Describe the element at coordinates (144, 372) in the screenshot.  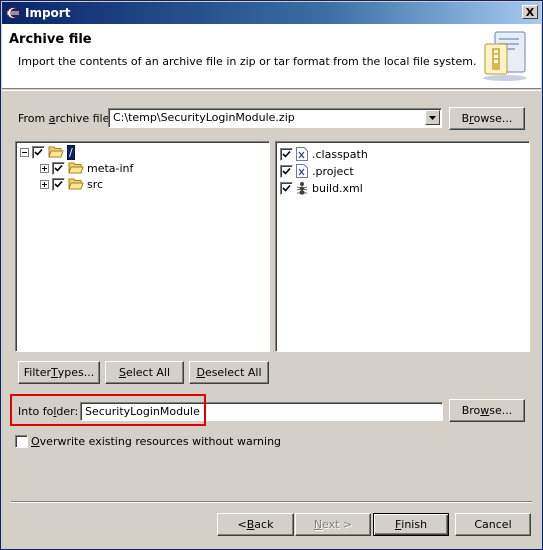
I see `select-all-button: Select All` at that location.